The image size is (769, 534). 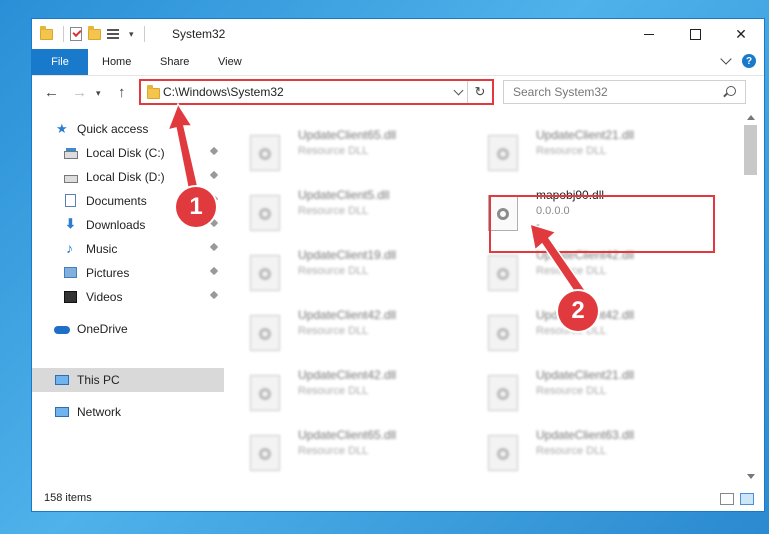 I want to click on sidebar-item-label: Downloads, so click(x=116, y=225).